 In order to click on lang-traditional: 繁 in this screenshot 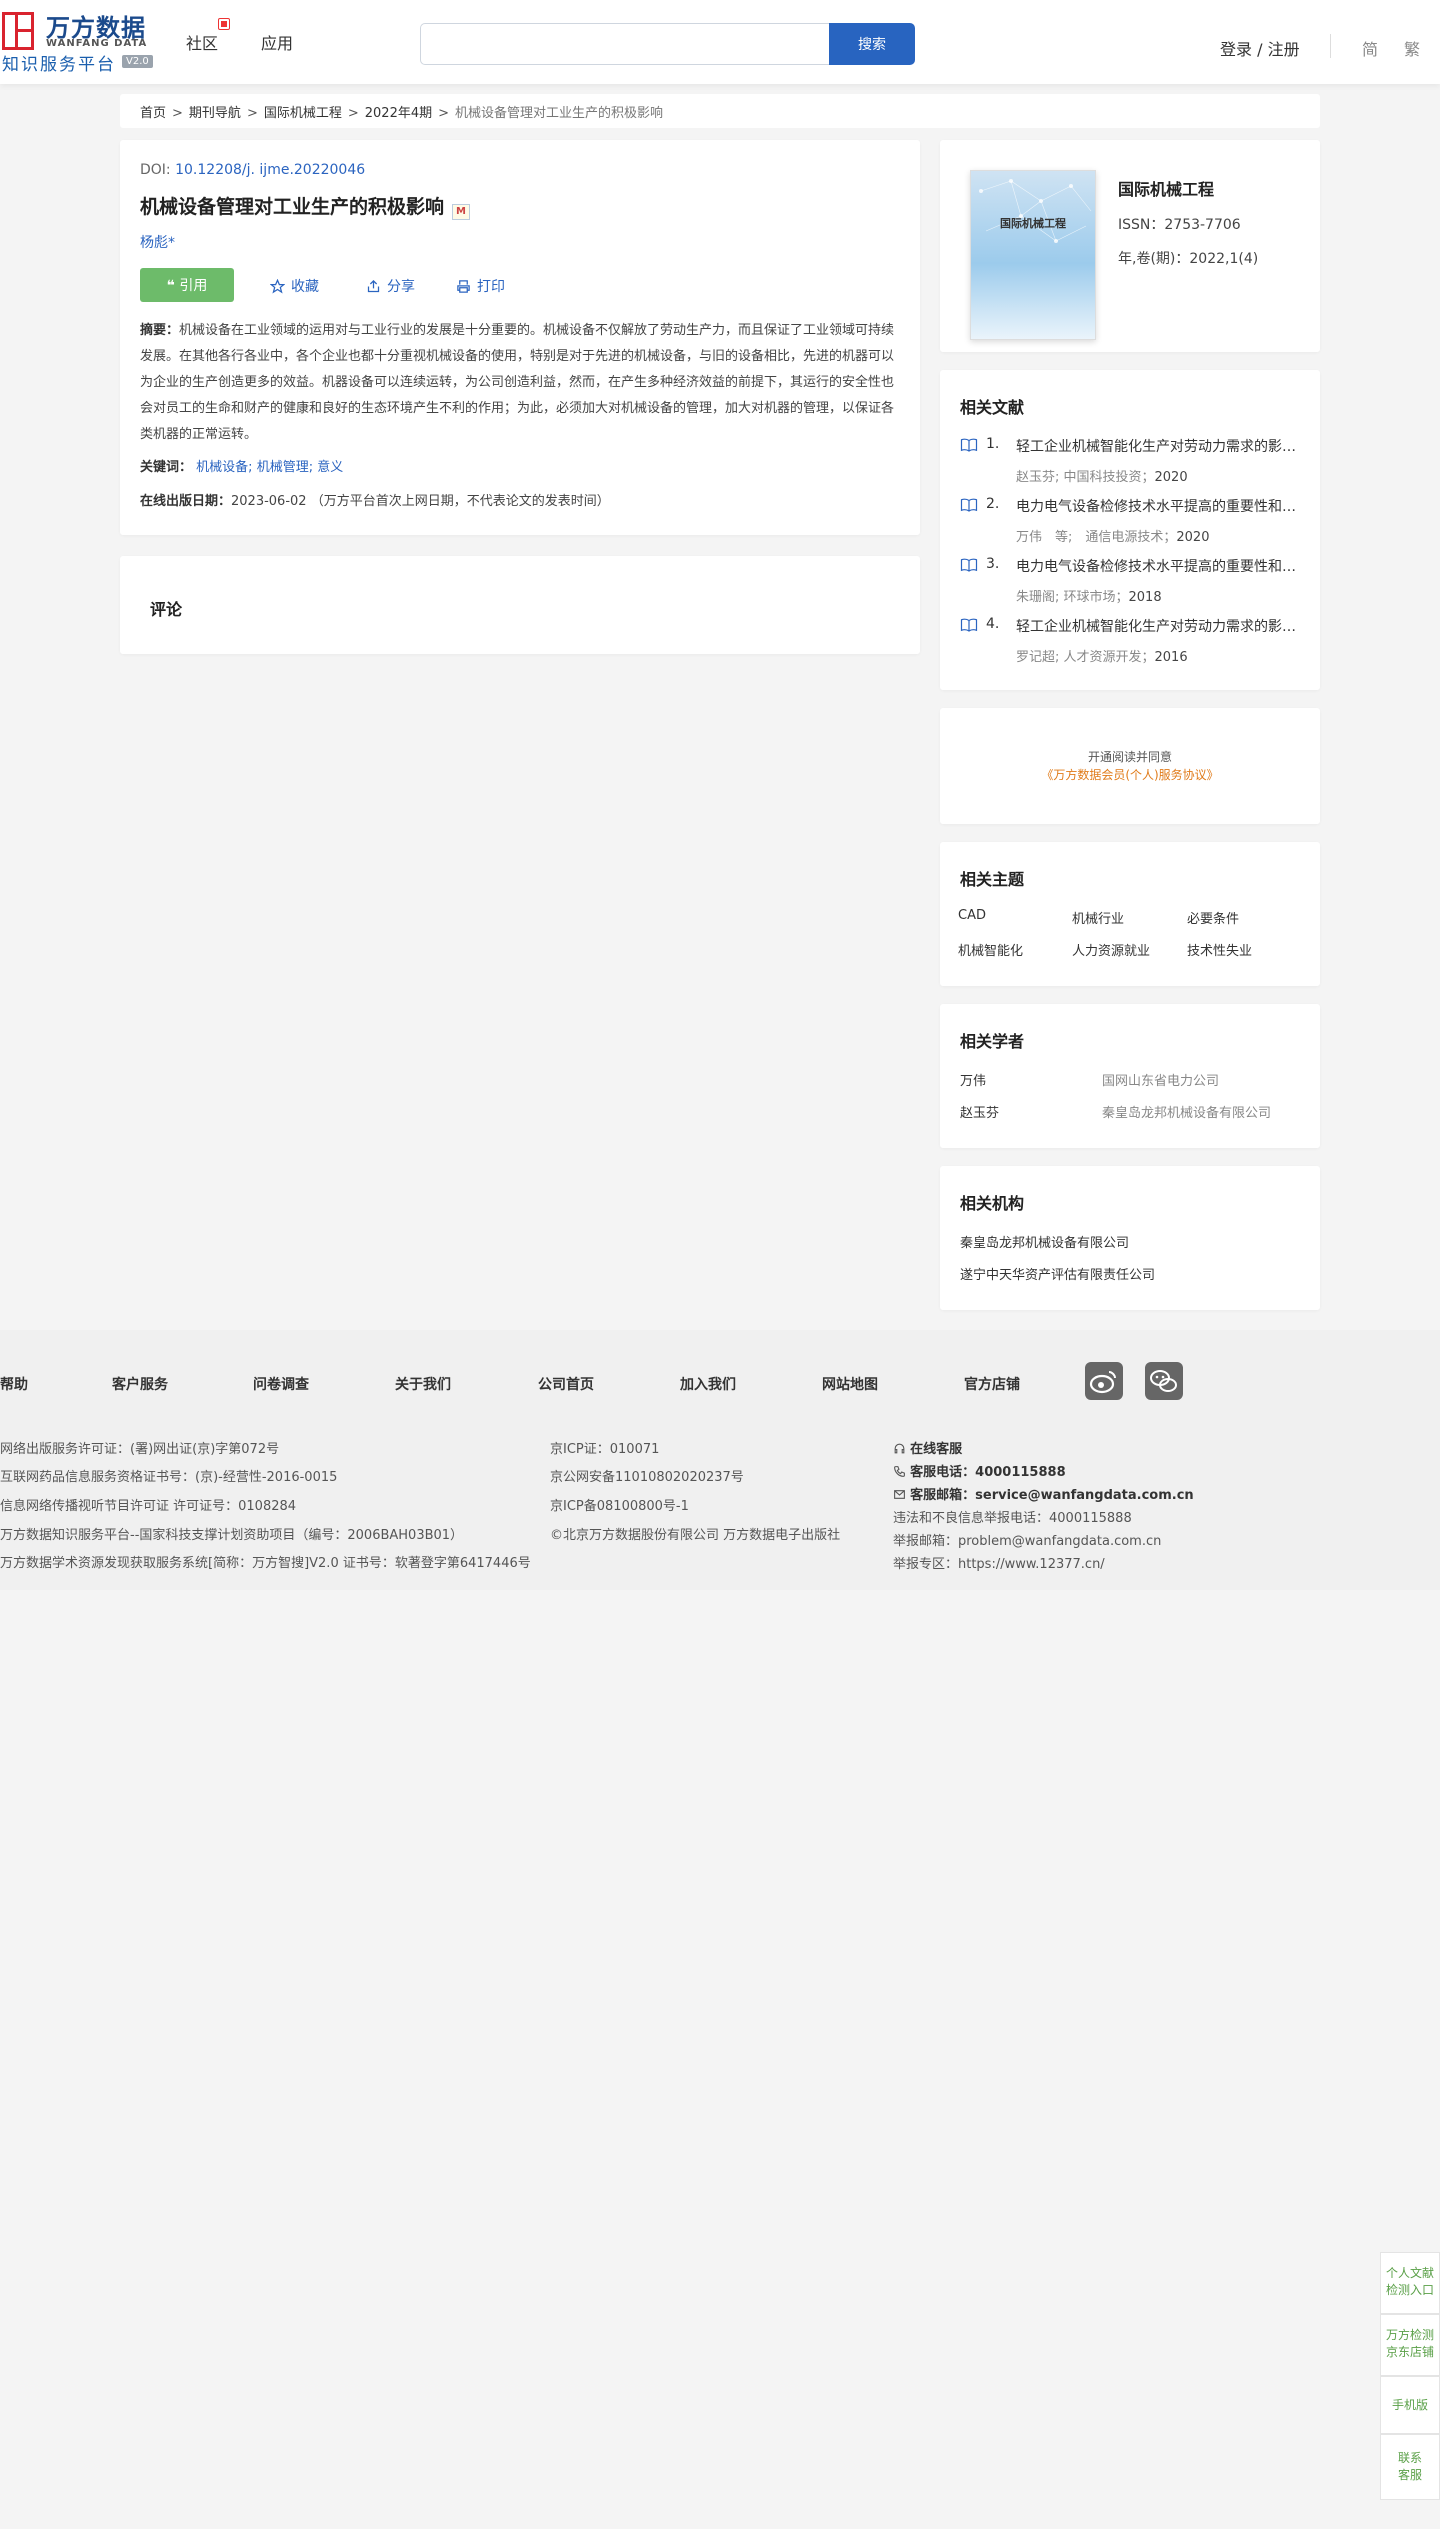, I will do `click(1412, 48)`.